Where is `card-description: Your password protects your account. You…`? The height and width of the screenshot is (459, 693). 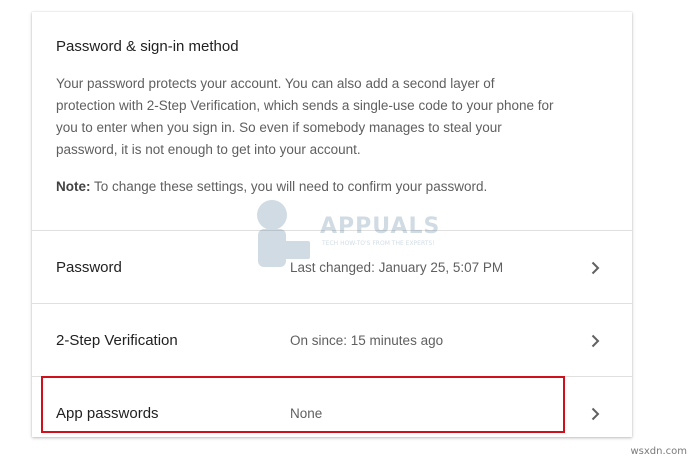
card-description: Your password protects your account. You… is located at coordinates (305, 116).